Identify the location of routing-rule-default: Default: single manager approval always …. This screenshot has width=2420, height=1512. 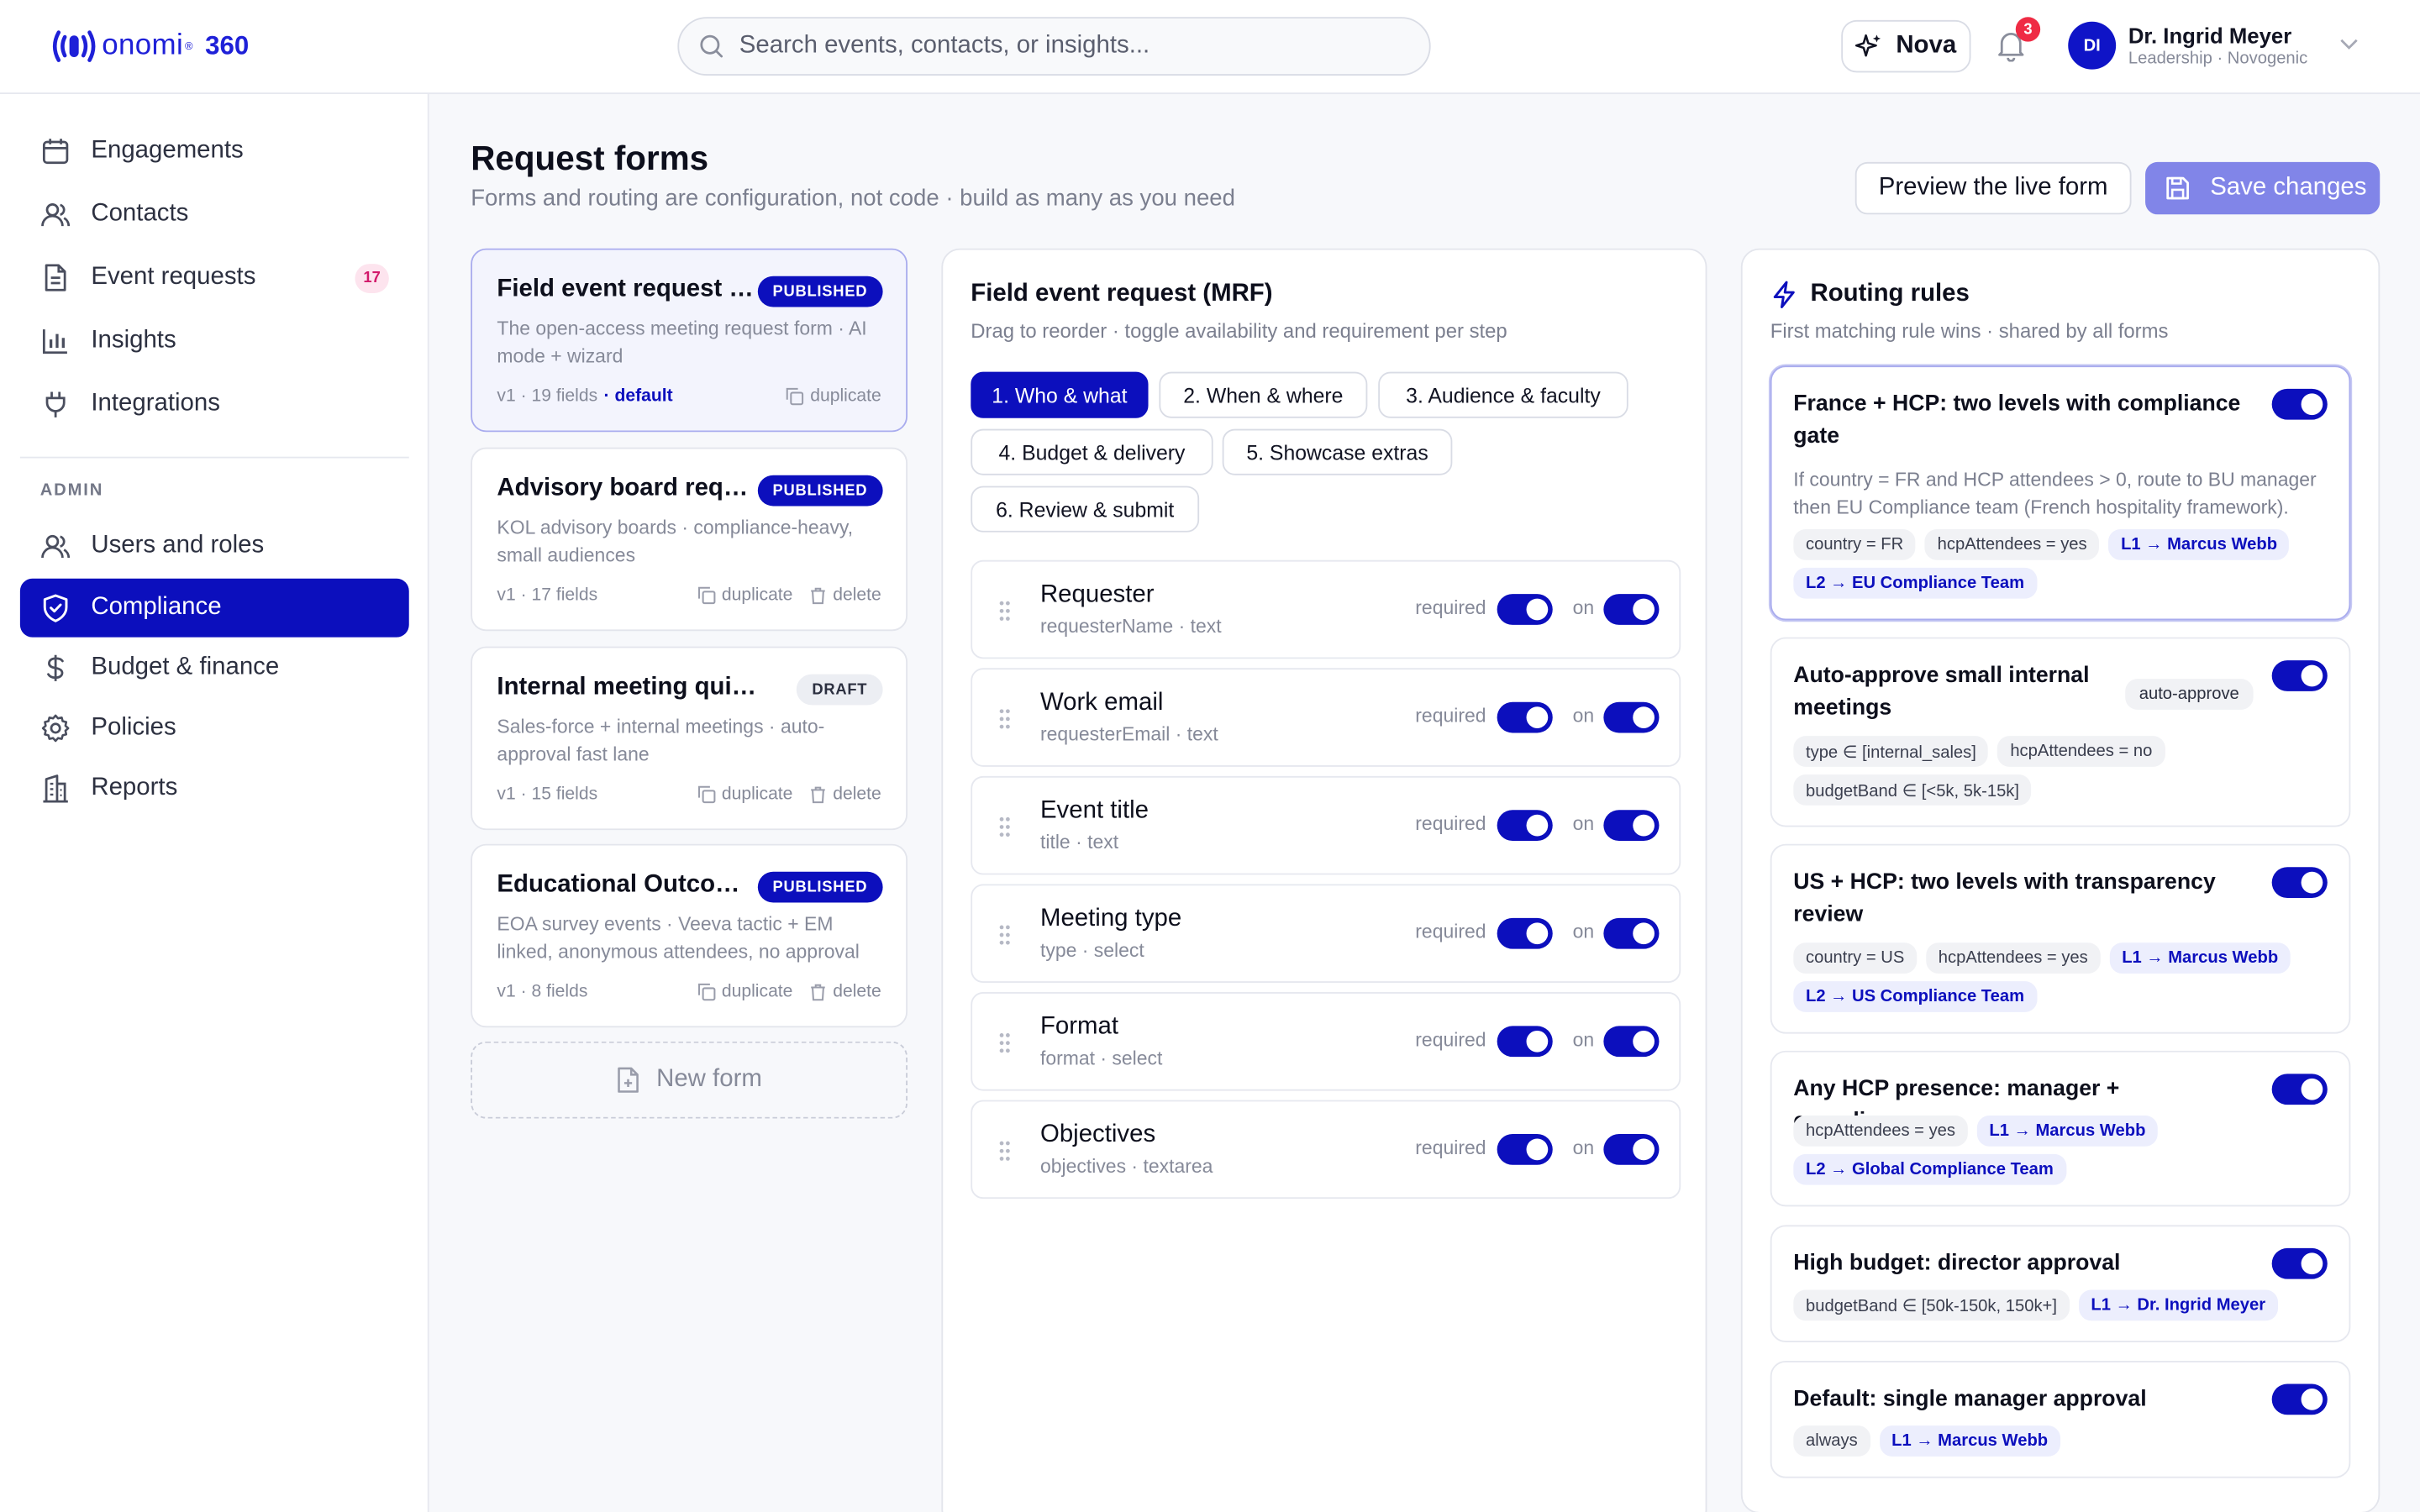
(2060, 1419).